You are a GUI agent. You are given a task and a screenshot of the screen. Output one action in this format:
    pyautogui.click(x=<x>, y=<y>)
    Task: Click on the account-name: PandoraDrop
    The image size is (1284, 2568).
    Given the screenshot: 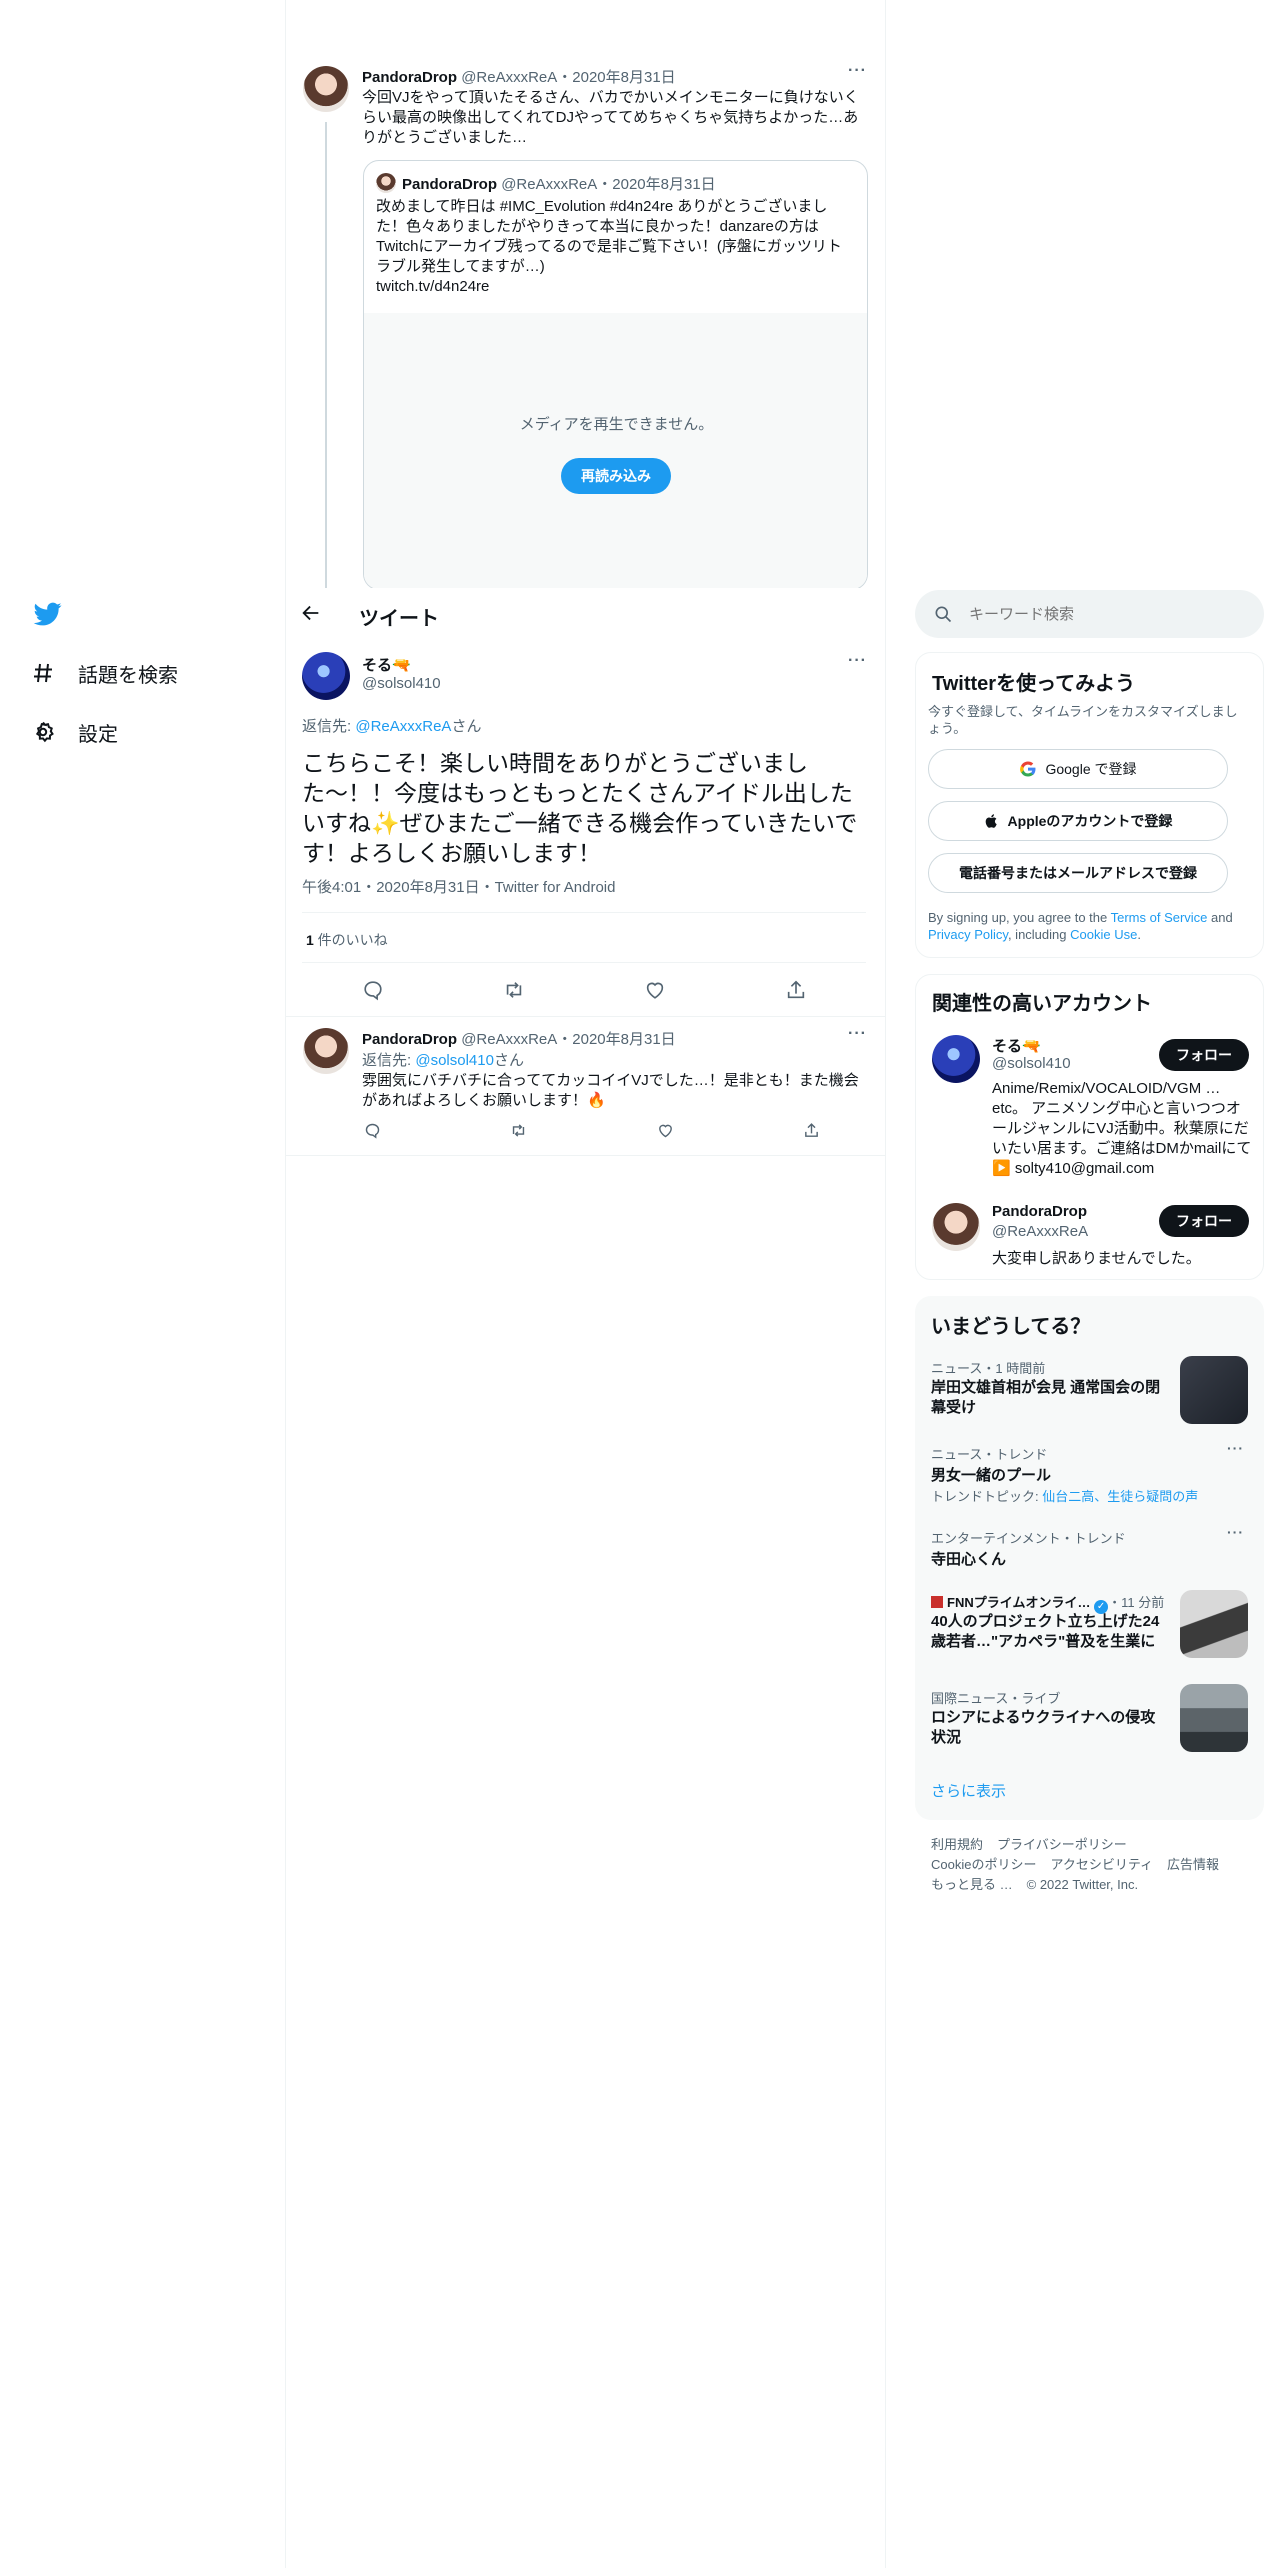 What is the action you would take?
    pyautogui.click(x=1039, y=1211)
    